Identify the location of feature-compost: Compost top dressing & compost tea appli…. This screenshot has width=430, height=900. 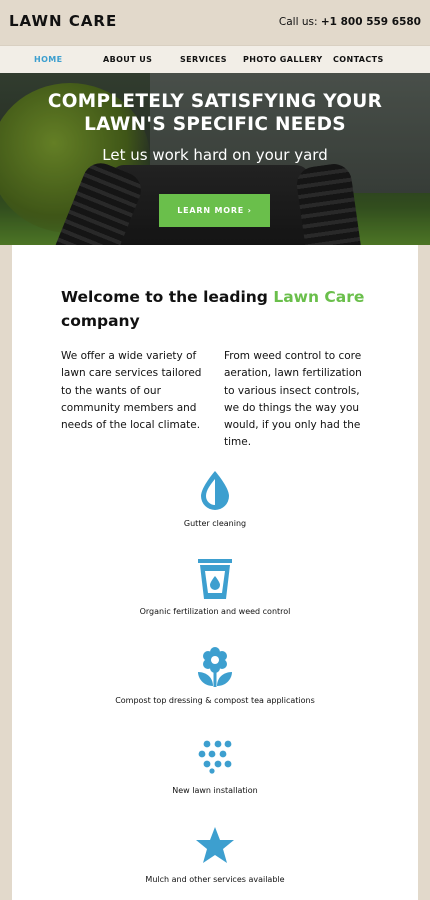
(215, 675).